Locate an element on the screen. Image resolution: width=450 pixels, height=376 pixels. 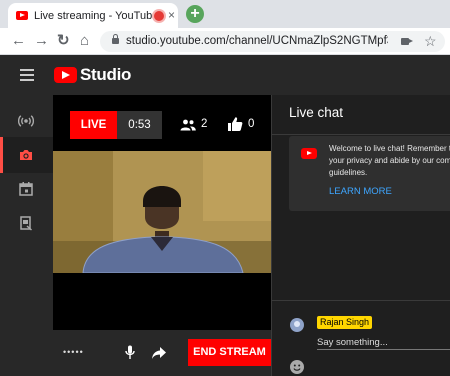
studio-title: Studio is located at coordinates (106, 74).